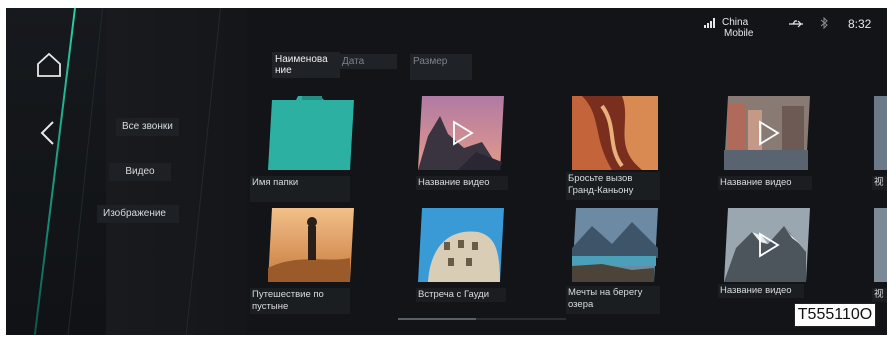  I want to click on folder-icon, so click(311, 133).